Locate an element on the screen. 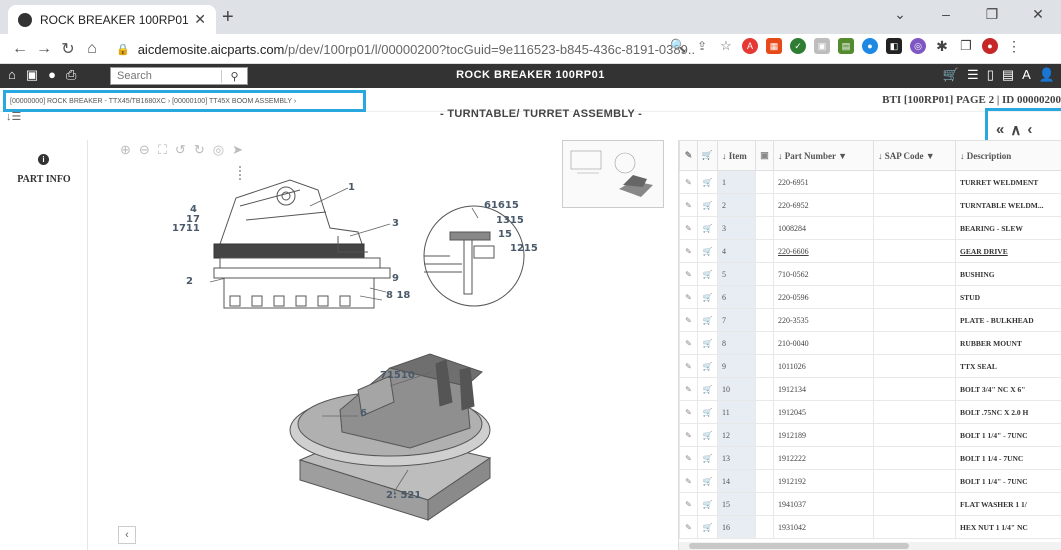 Image resolution: width=1061 pixels, height=550 pixels. restore-icon: ❐ is located at coordinates (992, 15).